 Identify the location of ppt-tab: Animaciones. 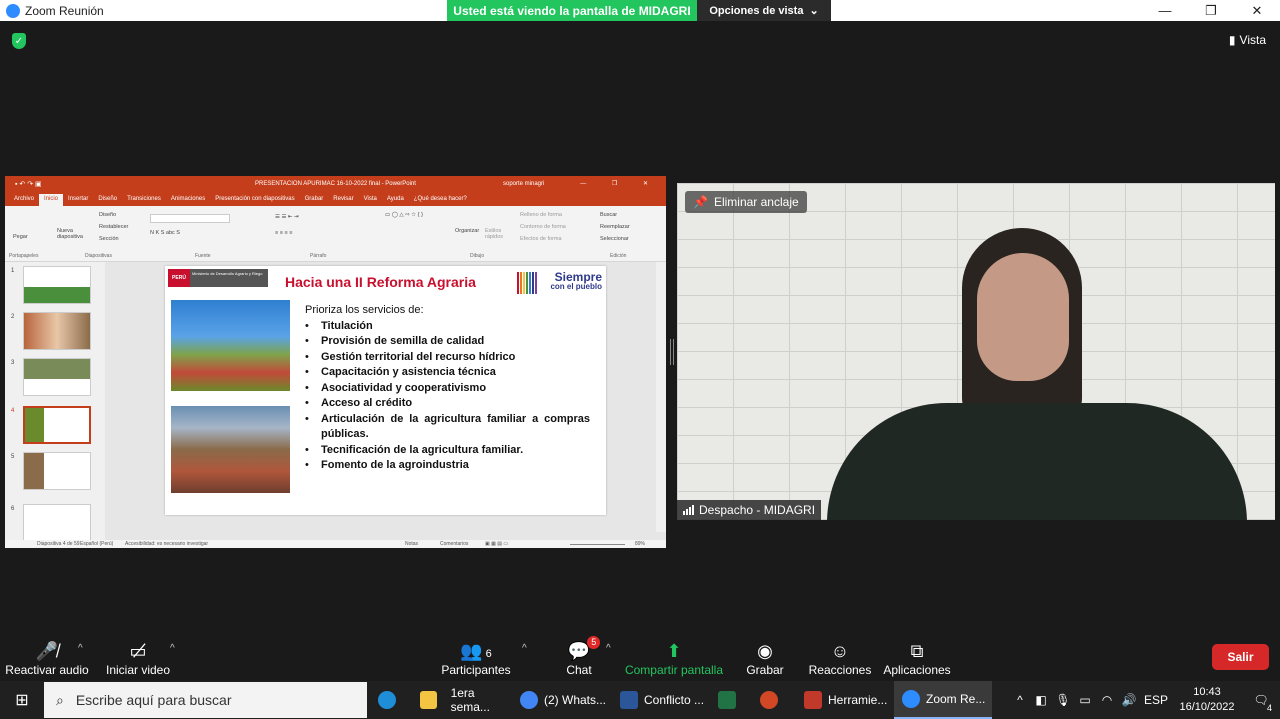
(188, 200).